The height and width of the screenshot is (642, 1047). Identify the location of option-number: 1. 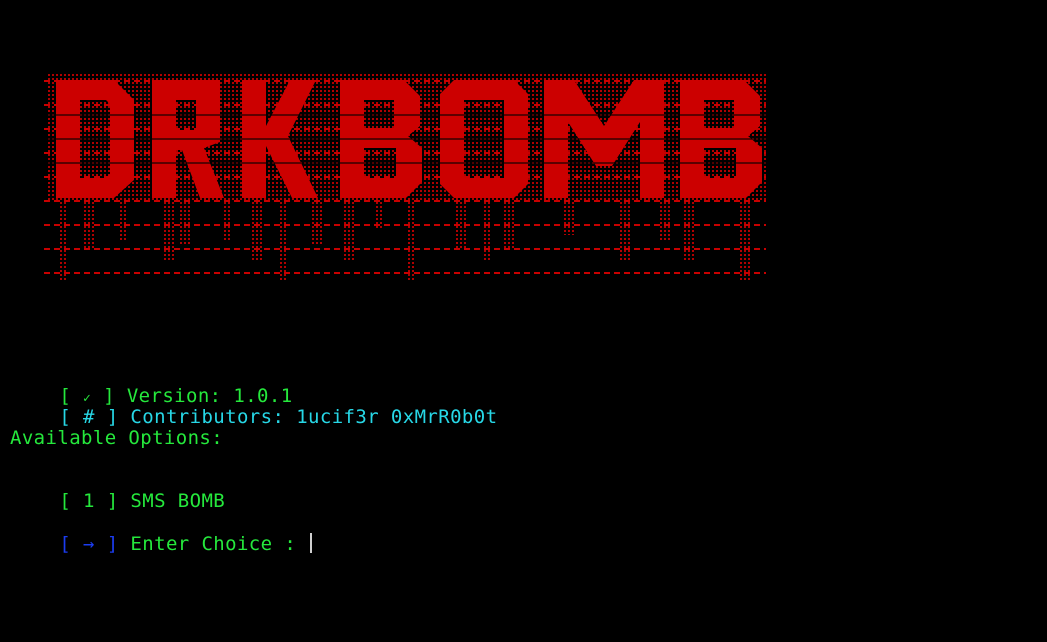
(89, 501).